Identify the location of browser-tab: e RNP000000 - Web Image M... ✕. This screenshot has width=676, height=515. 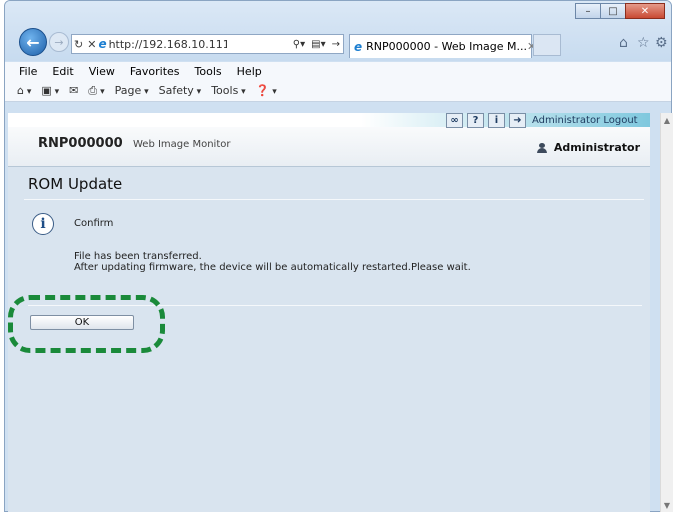
(442, 46).